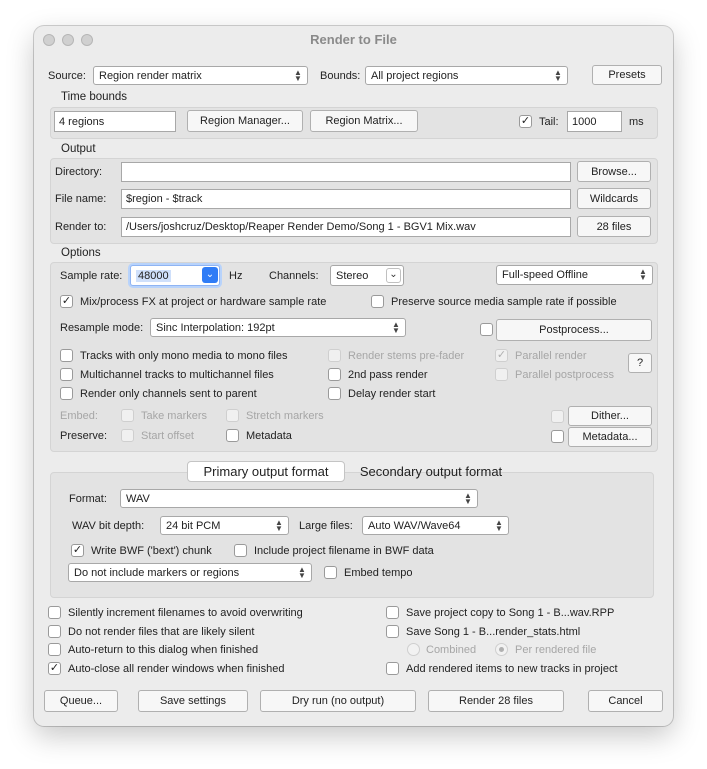 The height and width of the screenshot is (769, 707). I want to click on time-bounds-heading: Time bounds, so click(94, 97).